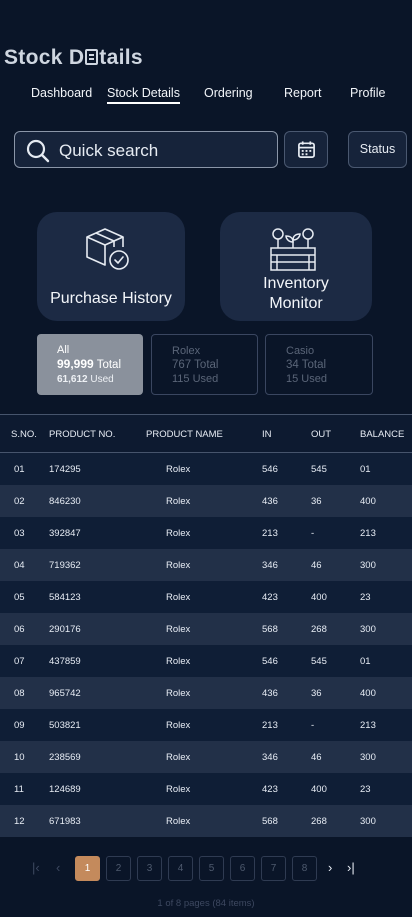 The height and width of the screenshot is (917, 412). I want to click on nav-stock-details: Stock Details, so click(143, 95).